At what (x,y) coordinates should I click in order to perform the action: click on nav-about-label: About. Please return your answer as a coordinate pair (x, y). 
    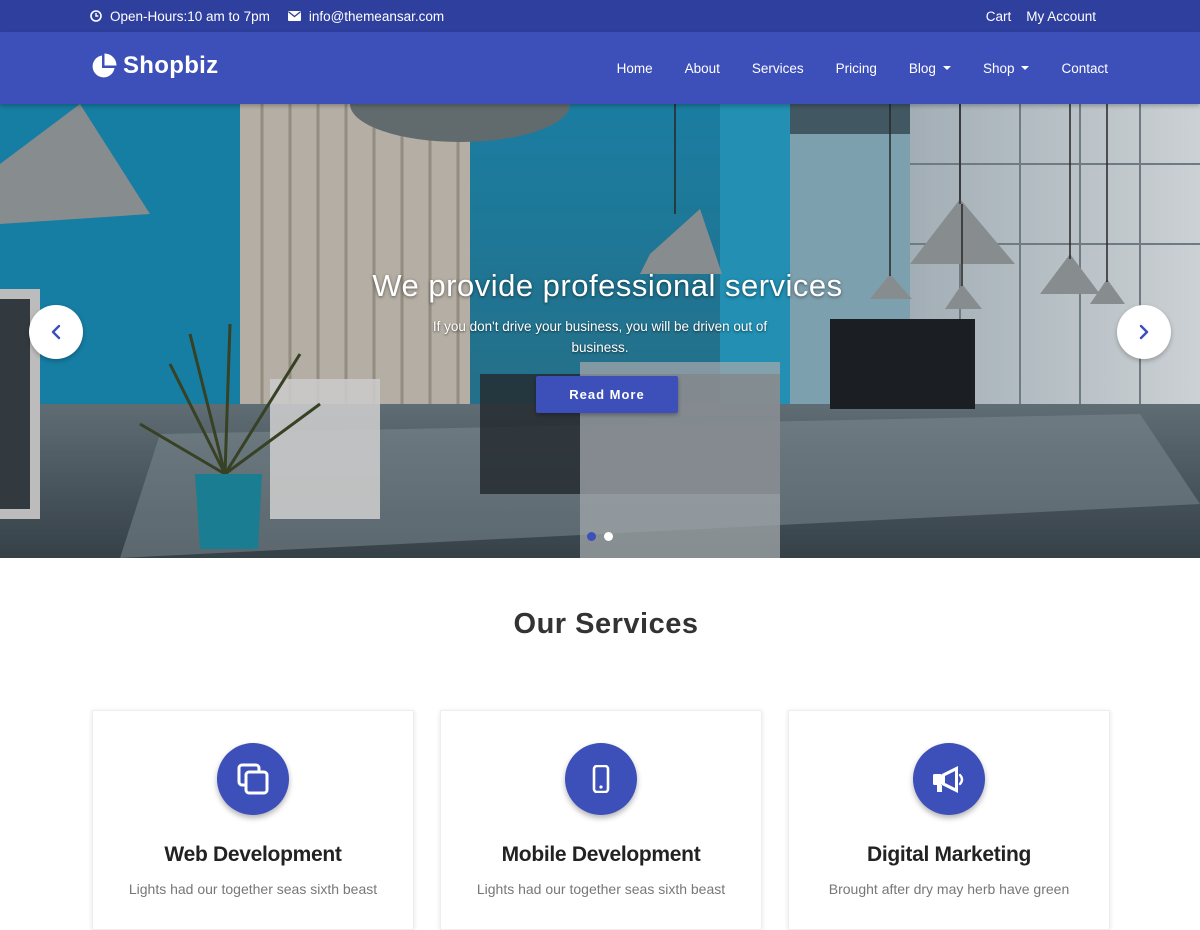
    Looking at the image, I should click on (702, 68).